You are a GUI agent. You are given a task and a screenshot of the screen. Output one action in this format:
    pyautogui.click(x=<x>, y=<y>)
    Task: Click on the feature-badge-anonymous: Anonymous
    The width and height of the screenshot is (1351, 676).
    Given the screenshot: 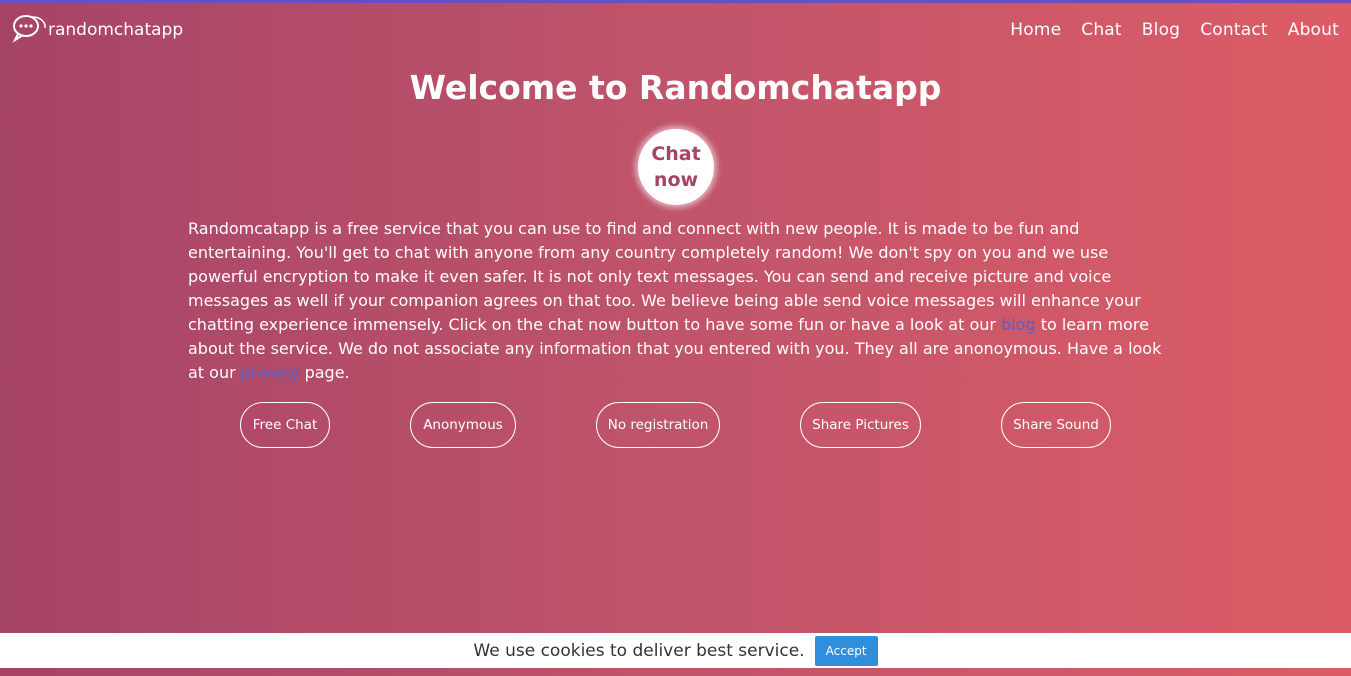 What is the action you would take?
    pyautogui.click(x=463, y=425)
    